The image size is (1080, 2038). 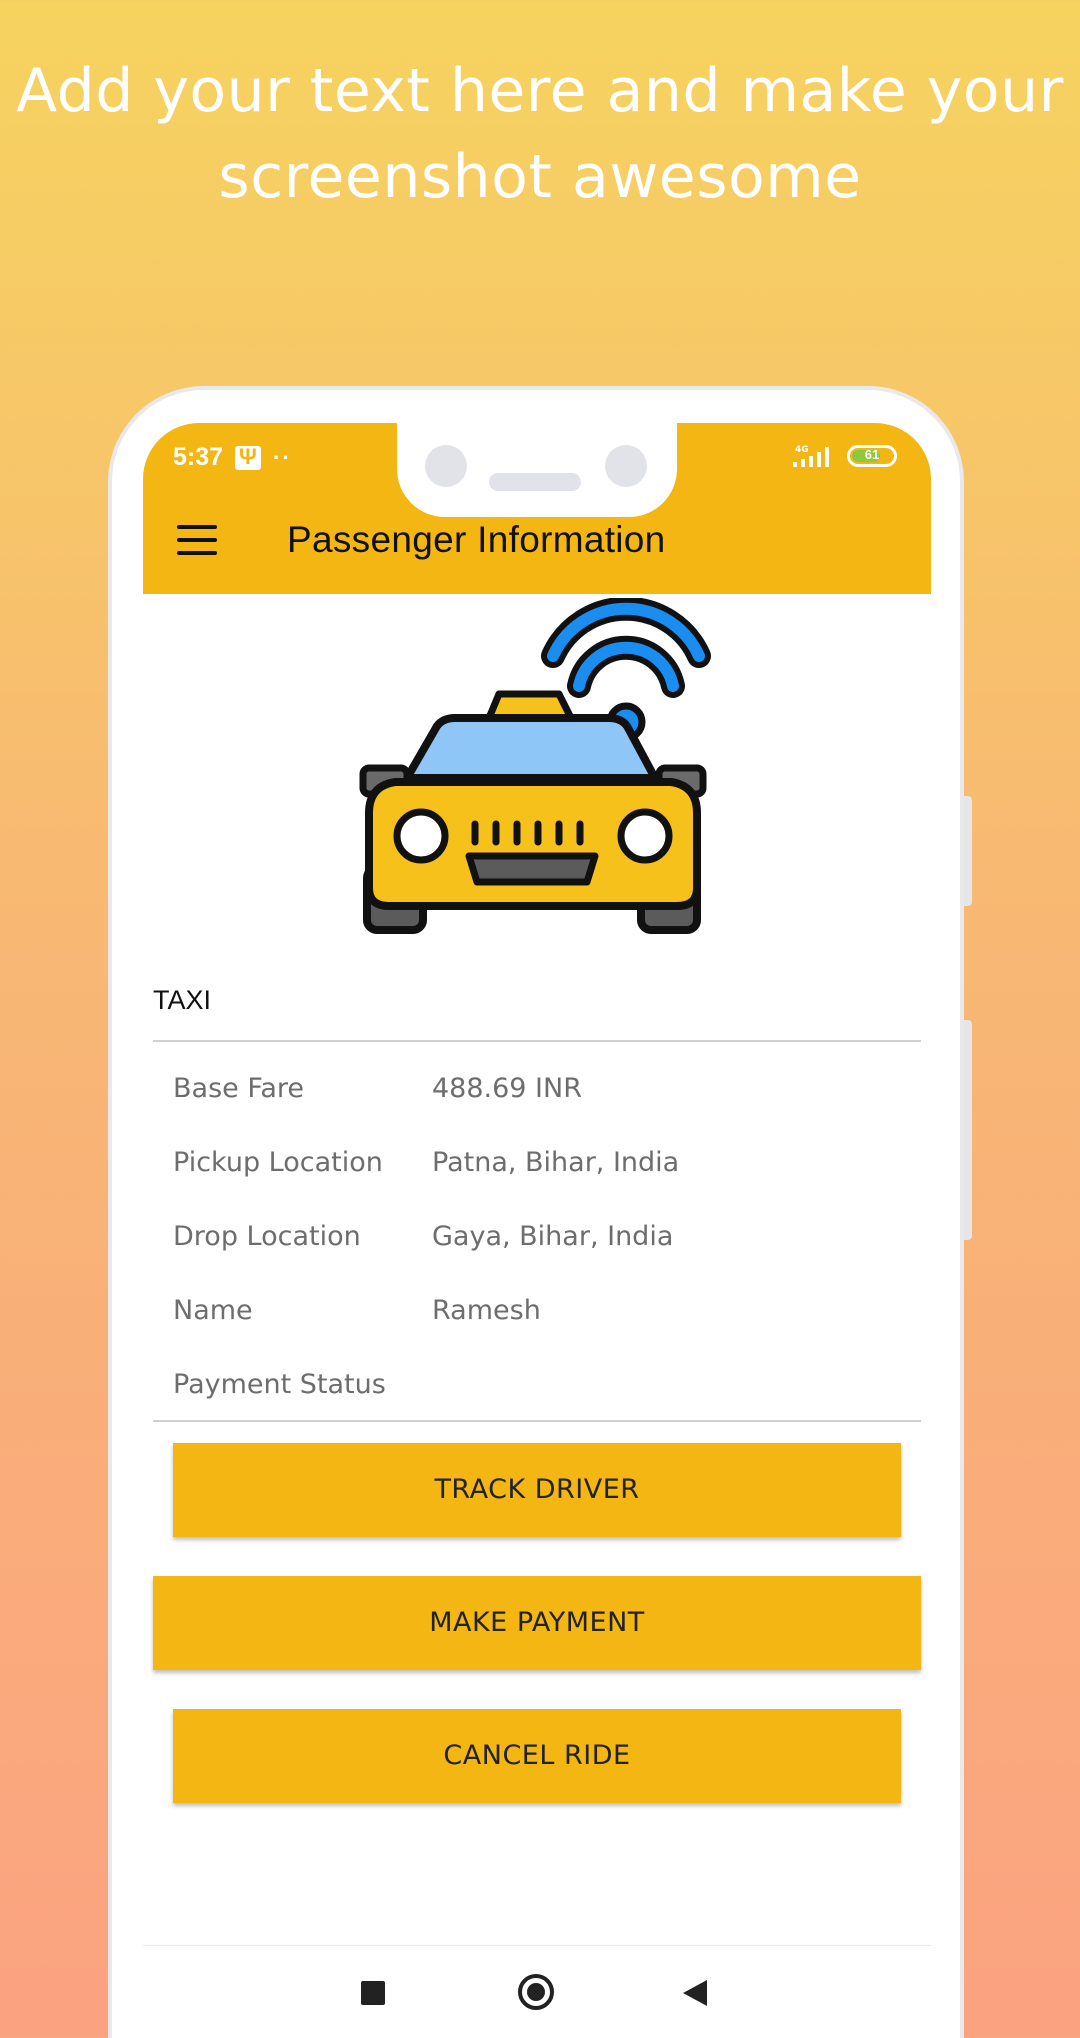 What do you see at coordinates (543, 1394) in the screenshot?
I see `info-row-payment-status: Payment Status` at bounding box center [543, 1394].